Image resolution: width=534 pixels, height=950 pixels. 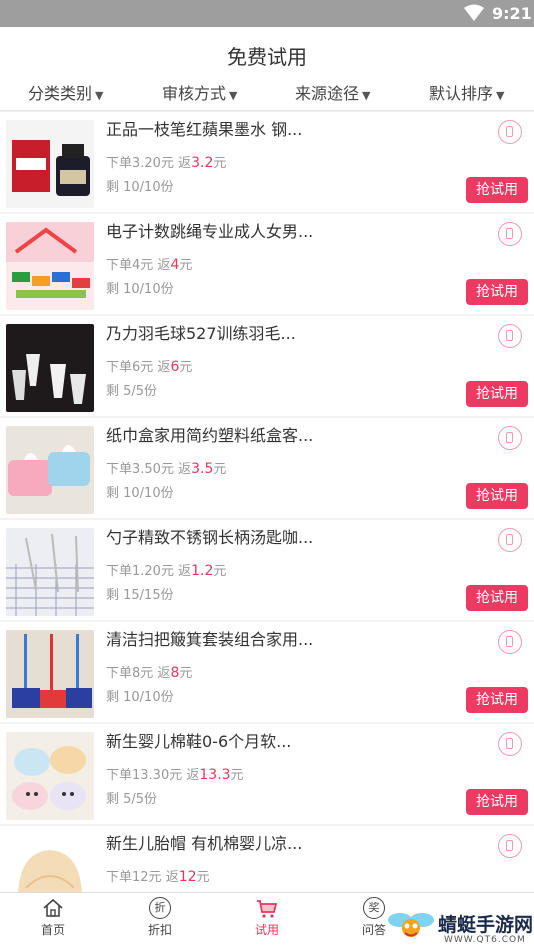 I want to click on price-info: 下单3.20元 返3.2元, so click(x=166, y=163).